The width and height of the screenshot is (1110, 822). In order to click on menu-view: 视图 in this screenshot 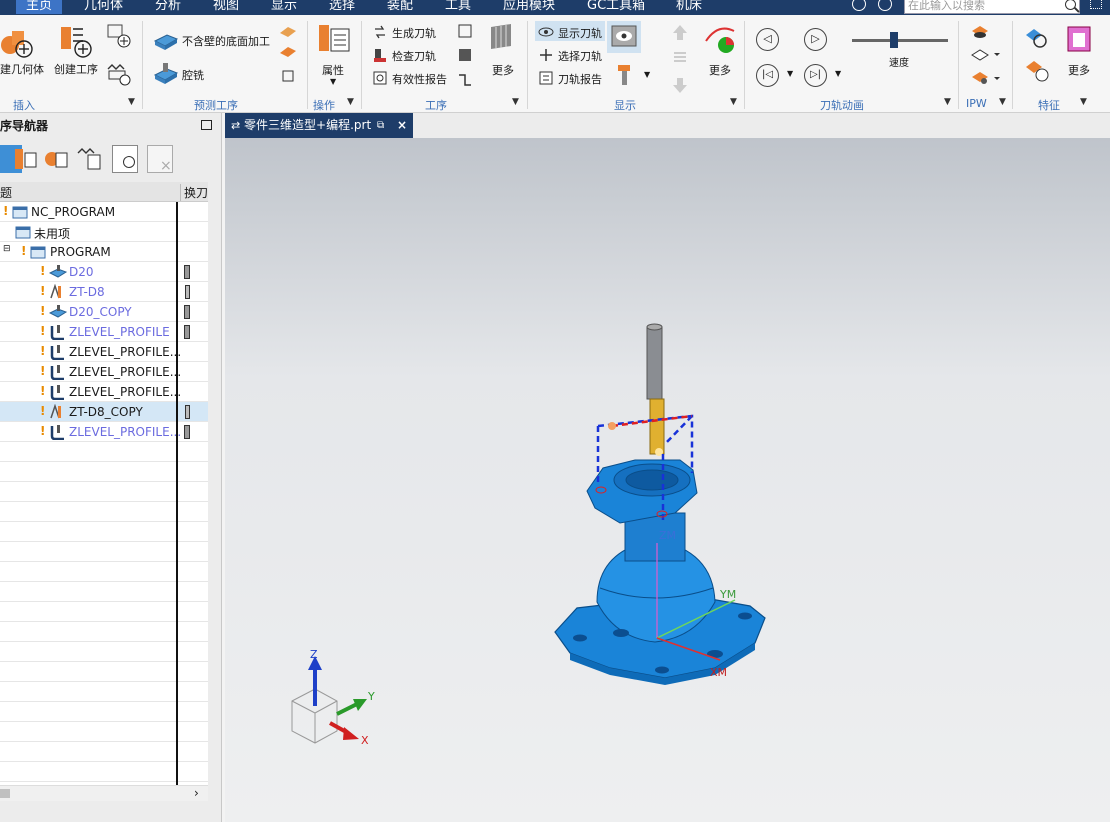, I will do `click(226, 7)`.